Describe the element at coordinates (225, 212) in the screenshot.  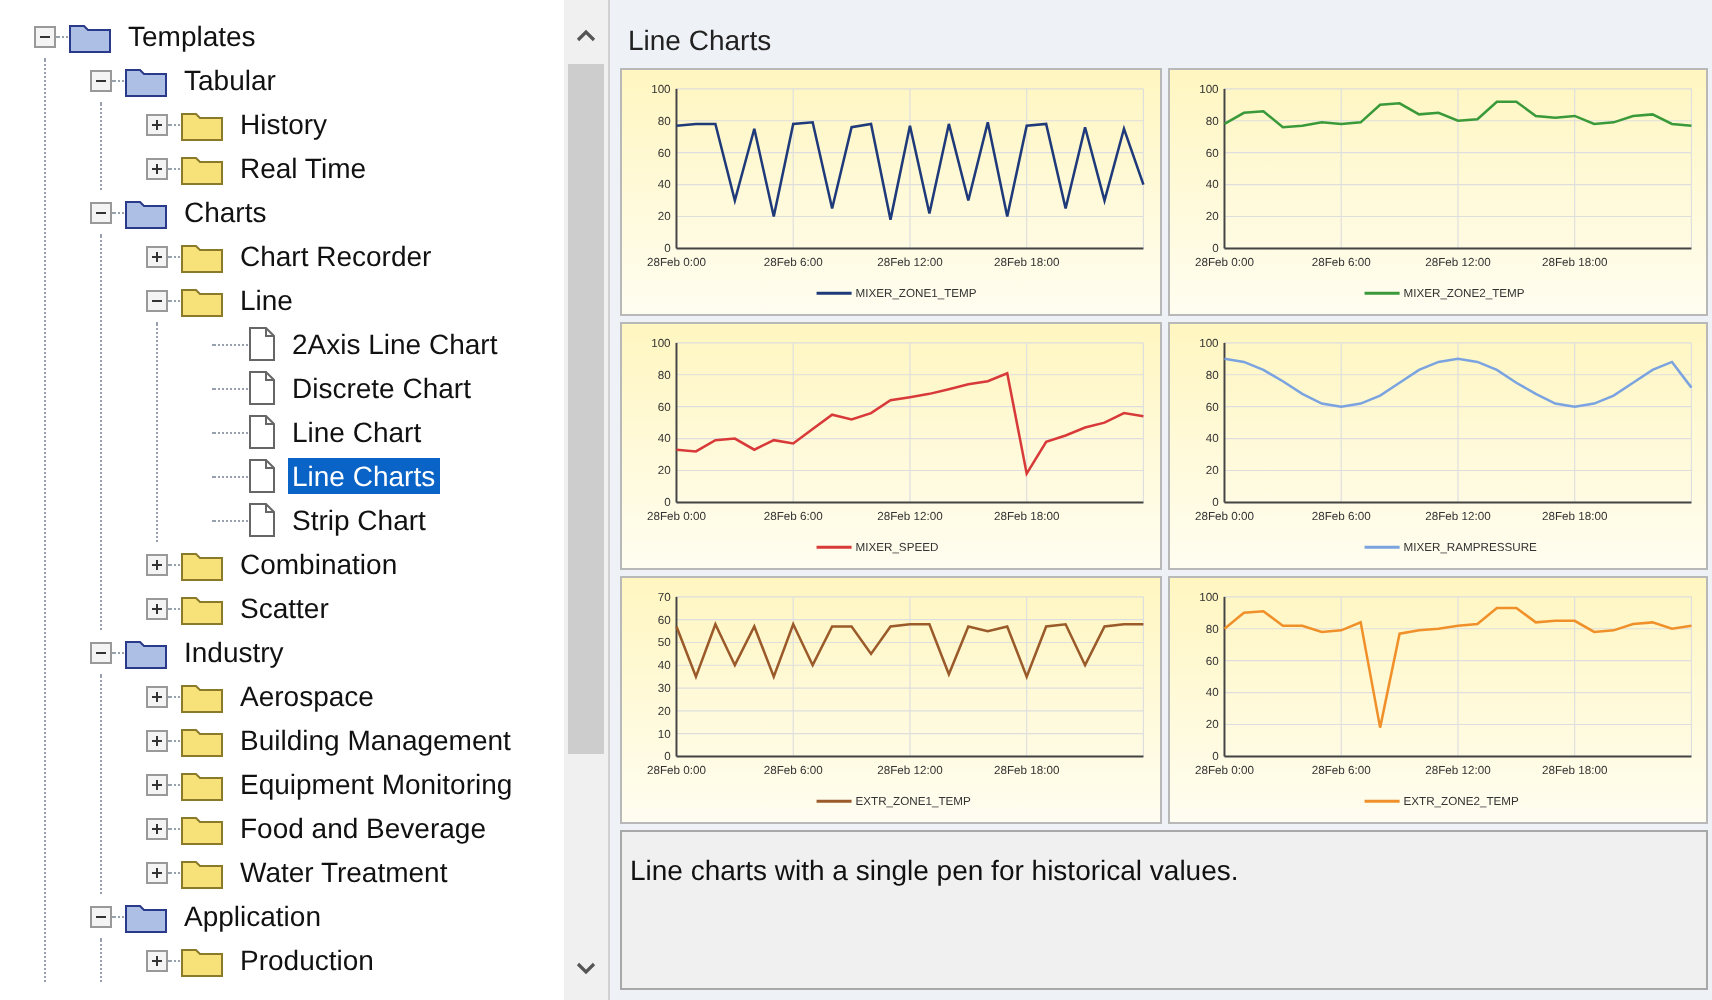
I see `tree-item: Charts` at that location.